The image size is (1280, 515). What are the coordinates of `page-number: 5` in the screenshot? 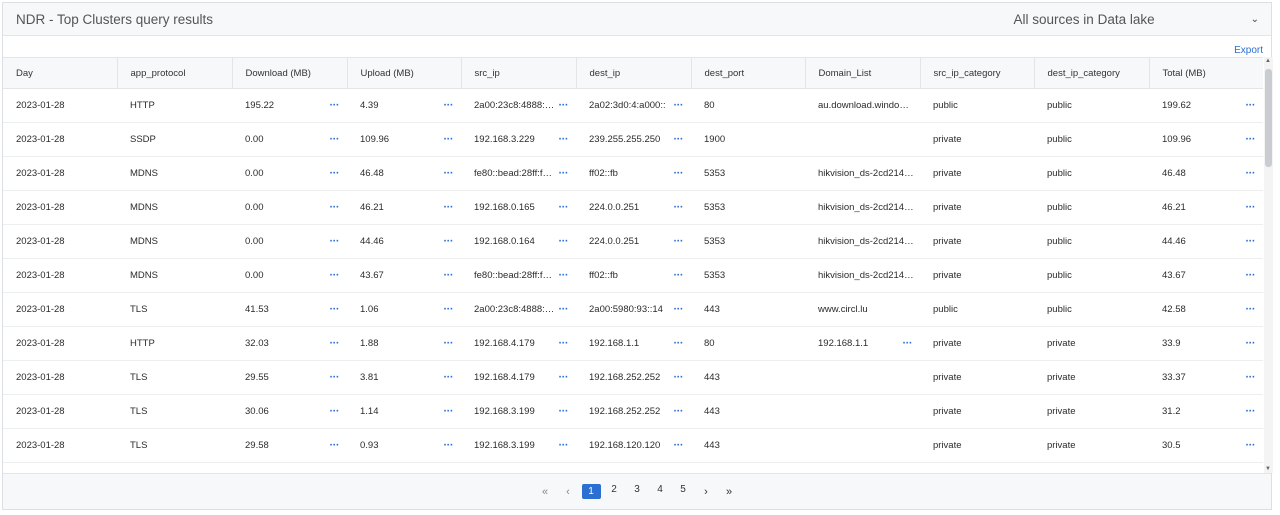 It's located at (683, 491).